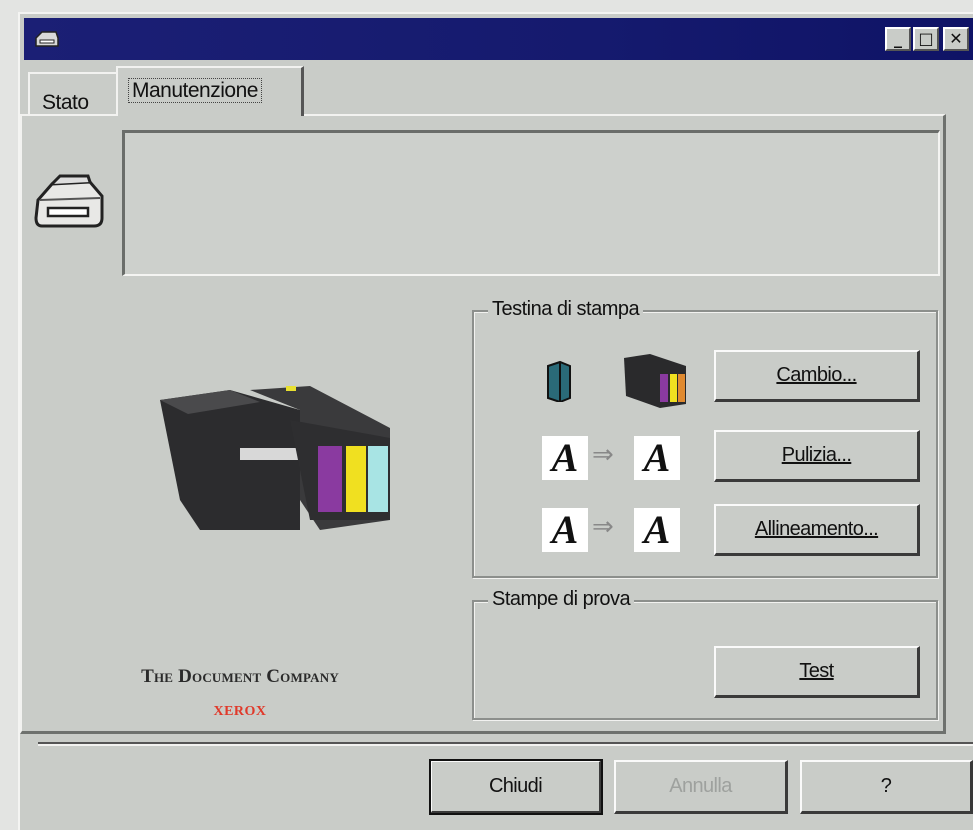 Image resolution: width=973 pixels, height=830 pixels. I want to click on cancel-button: Annulla, so click(701, 787).